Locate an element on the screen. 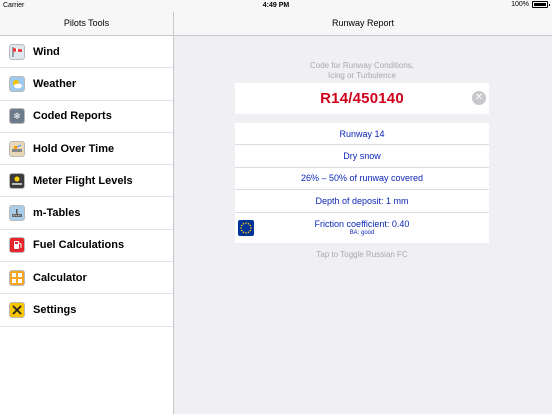  sidebar-item-fuel-calculations: Fuel Calculations is located at coordinates (86, 246).